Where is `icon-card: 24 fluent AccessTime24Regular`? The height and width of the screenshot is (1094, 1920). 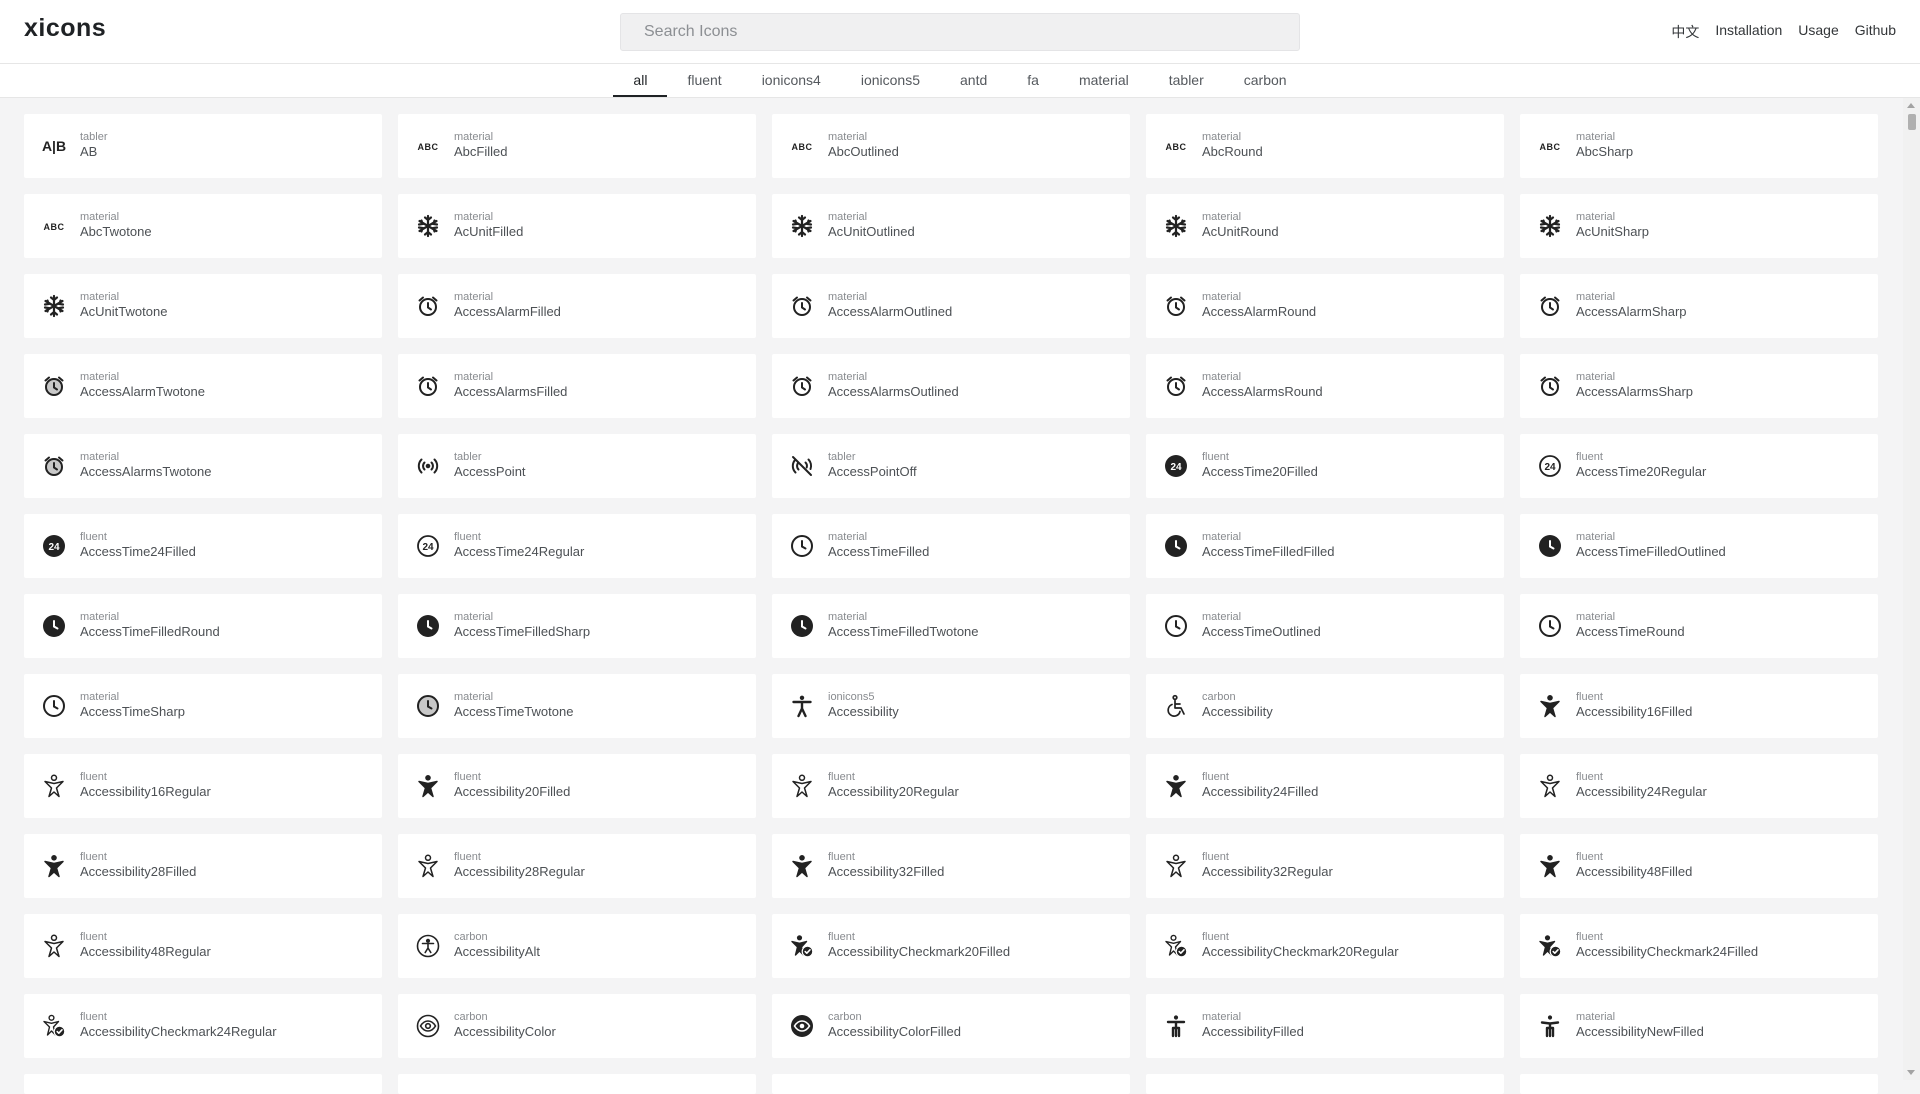
icon-card: 24 fluent AccessTime24Regular is located at coordinates (577, 546).